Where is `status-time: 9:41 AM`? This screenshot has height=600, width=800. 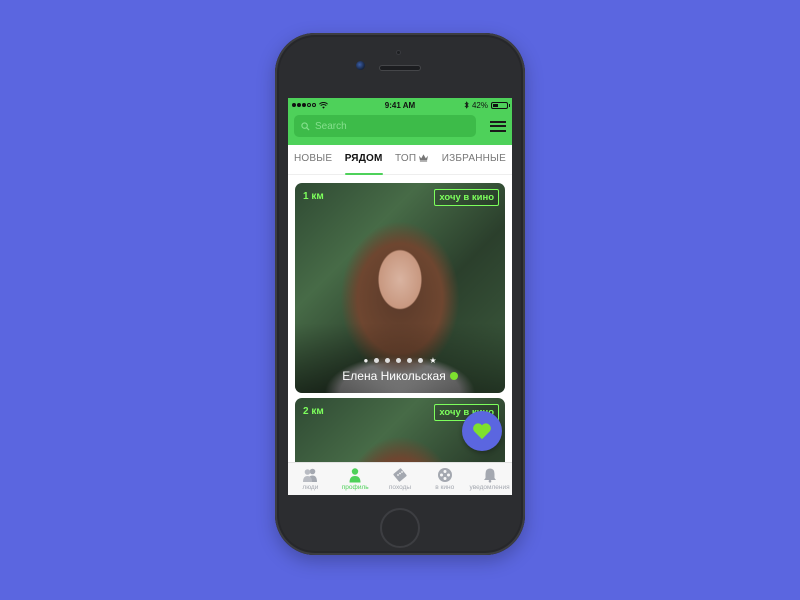
status-time: 9:41 AM is located at coordinates (400, 105).